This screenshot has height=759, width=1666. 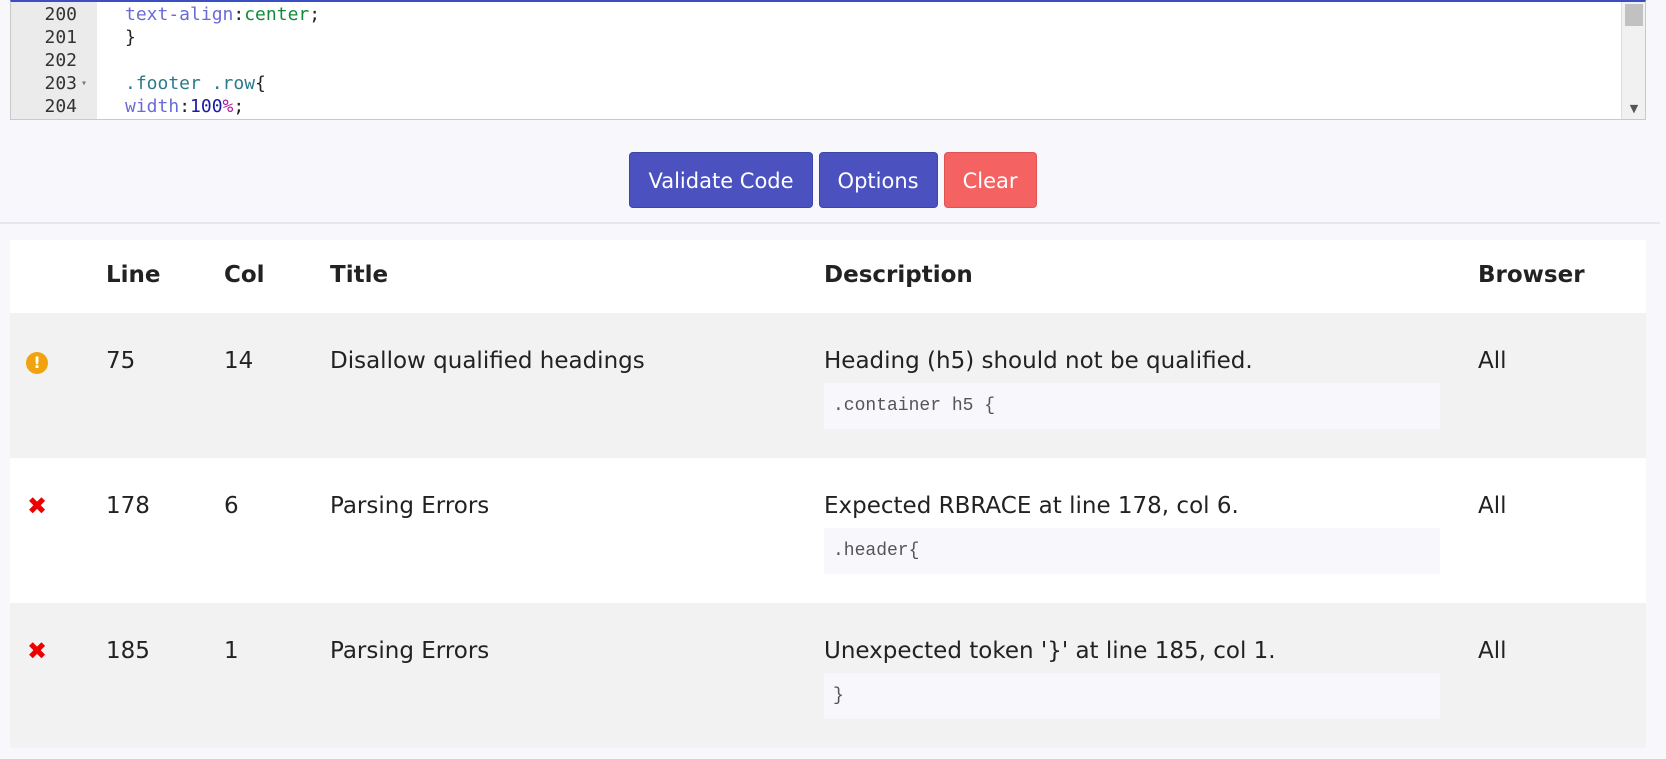 What do you see at coordinates (128, 651) in the screenshot?
I see `row-line: 185` at bounding box center [128, 651].